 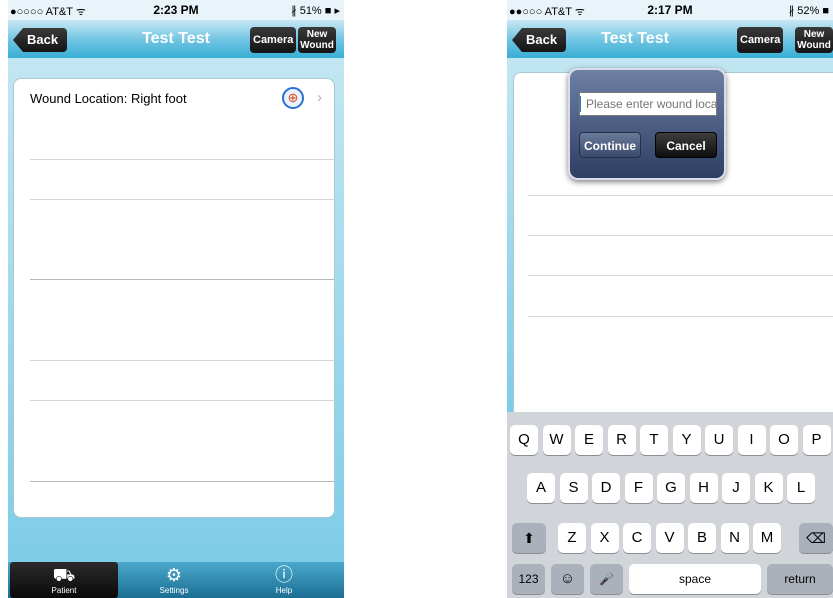 What do you see at coordinates (606, 488) in the screenshot?
I see `key-d: D` at bounding box center [606, 488].